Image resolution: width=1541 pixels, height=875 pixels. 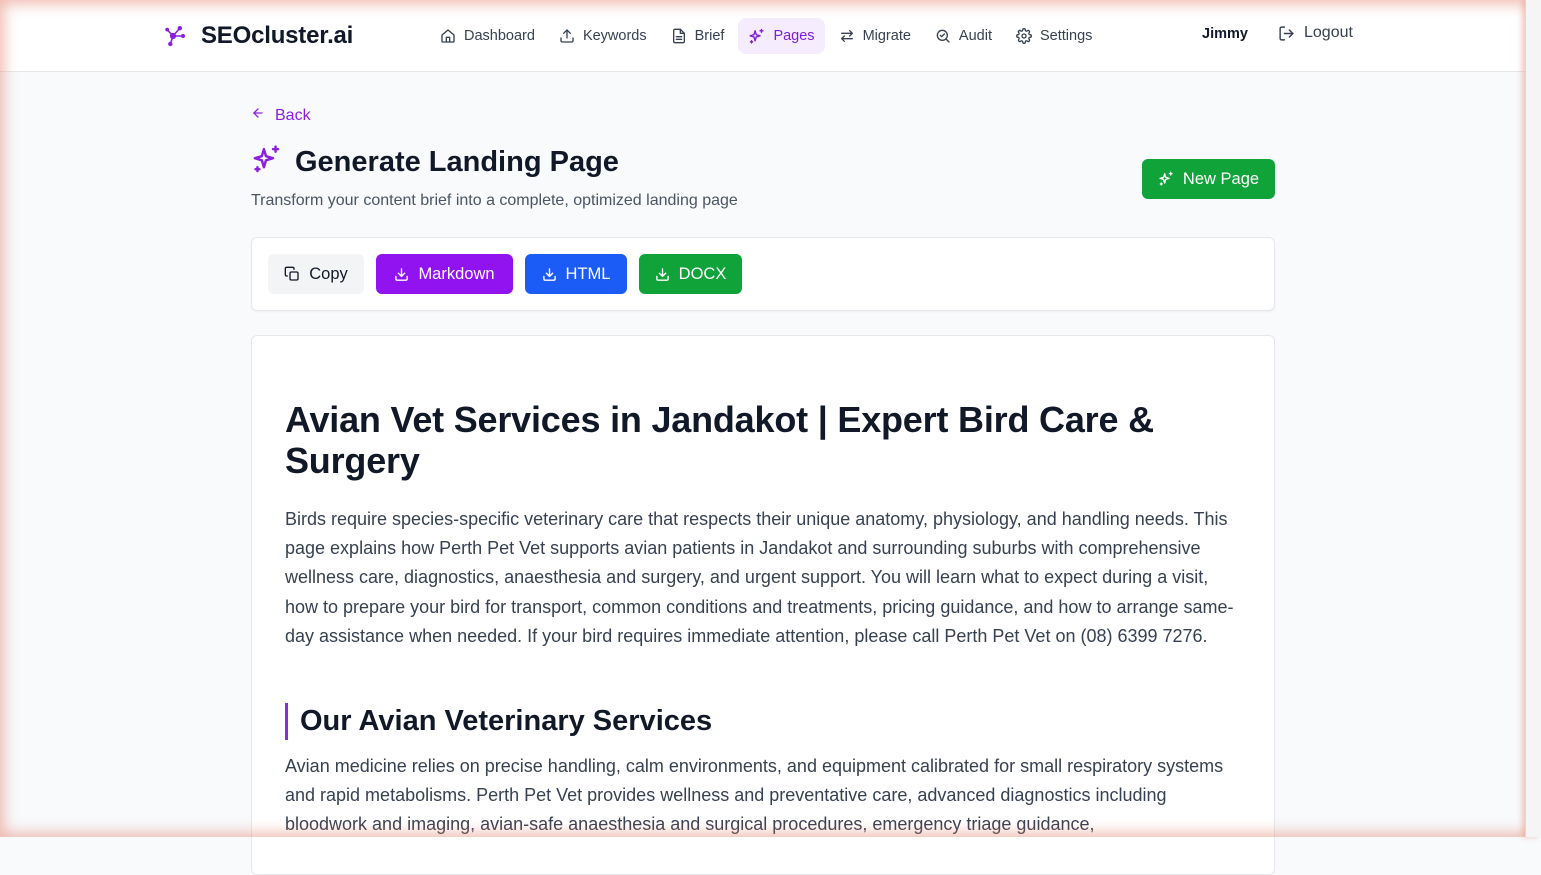 I want to click on nav-item-settings: Settings, so click(x=1054, y=36).